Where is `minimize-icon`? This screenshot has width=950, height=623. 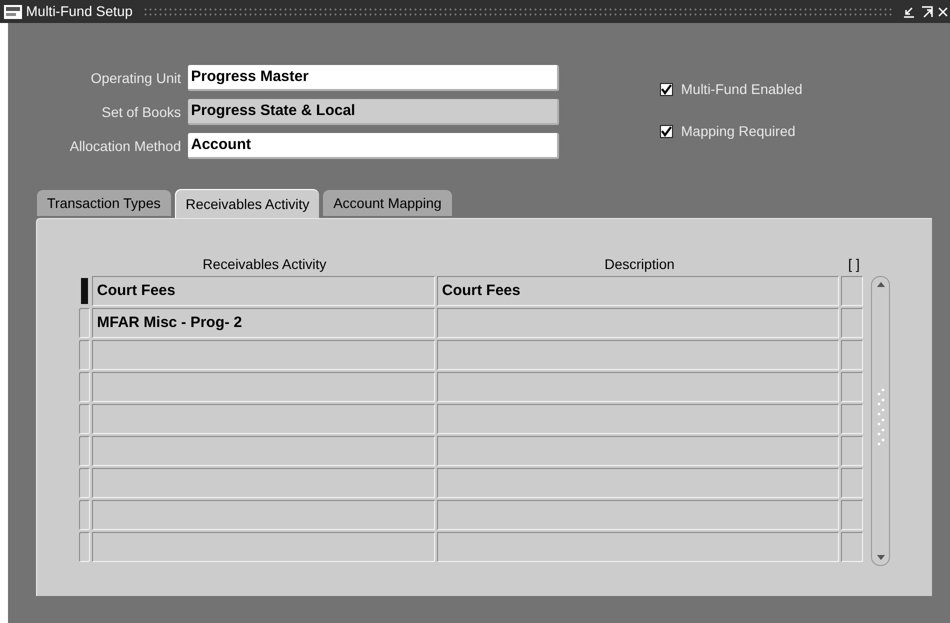 minimize-icon is located at coordinates (909, 11).